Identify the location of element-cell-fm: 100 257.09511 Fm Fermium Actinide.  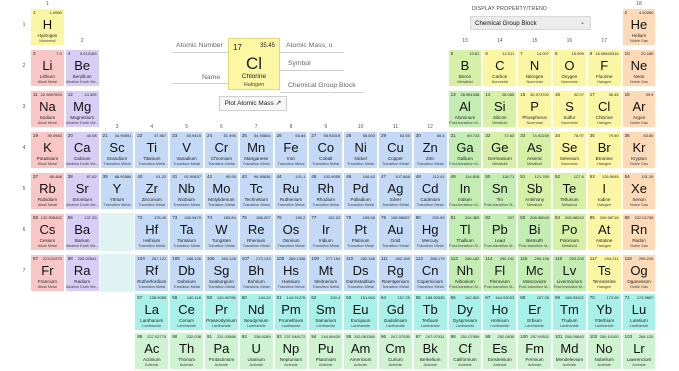
(534, 351).